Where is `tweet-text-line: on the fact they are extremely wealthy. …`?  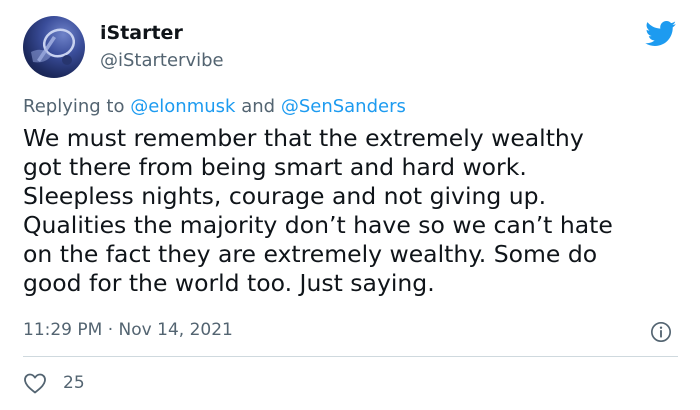 tweet-text-line: on the fact they are extremely wealthy. … is located at coordinates (310, 254).